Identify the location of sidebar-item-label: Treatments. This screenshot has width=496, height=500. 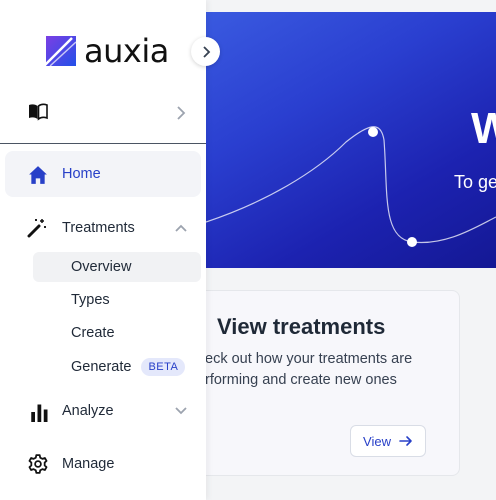
(98, 228).